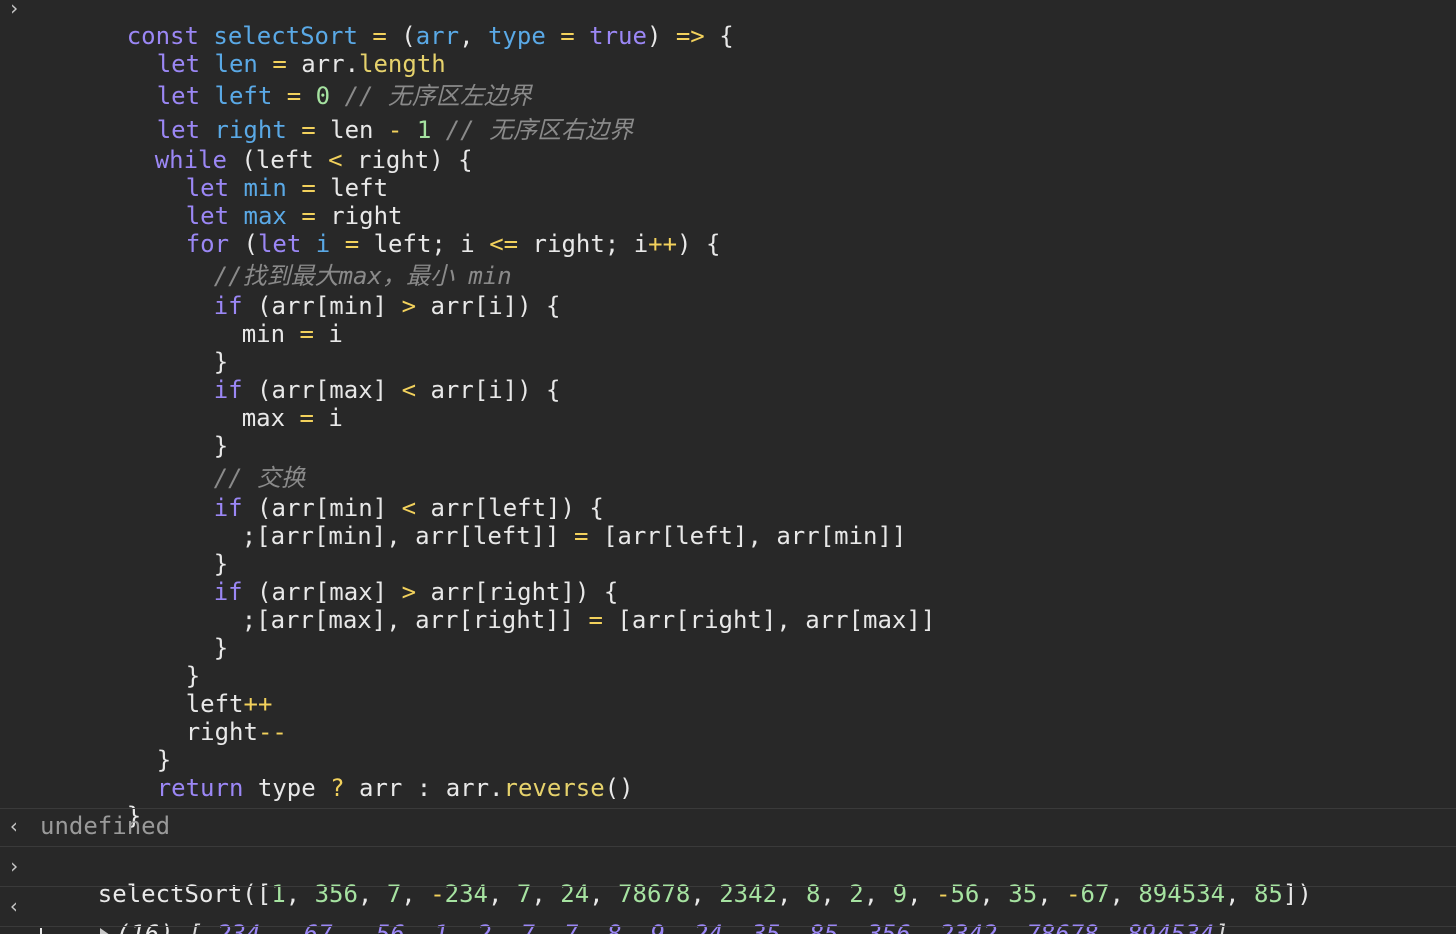  Describe the element at coordinates (231, 927) in the screenshot. I see `array-value: -234` at that location.